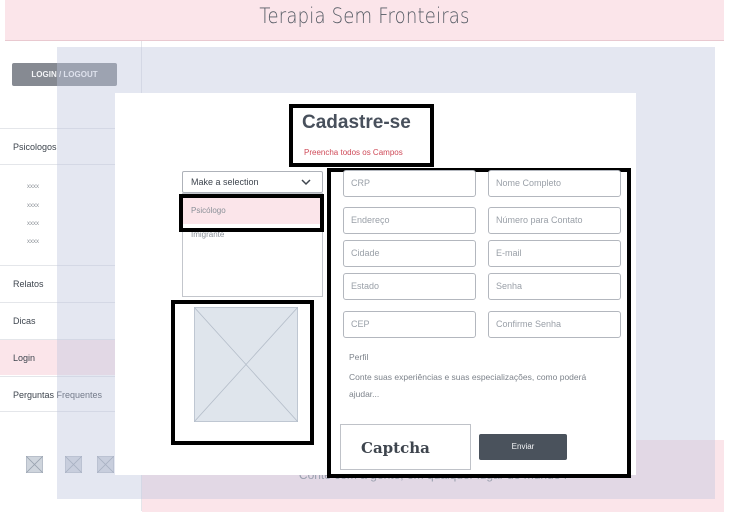 Image resolution: width=731 pixels, height=522 pixels. Describe the element at coordinates (554, 183) in the screenshot. I see `full-name-field: Nome Completo` at that location.